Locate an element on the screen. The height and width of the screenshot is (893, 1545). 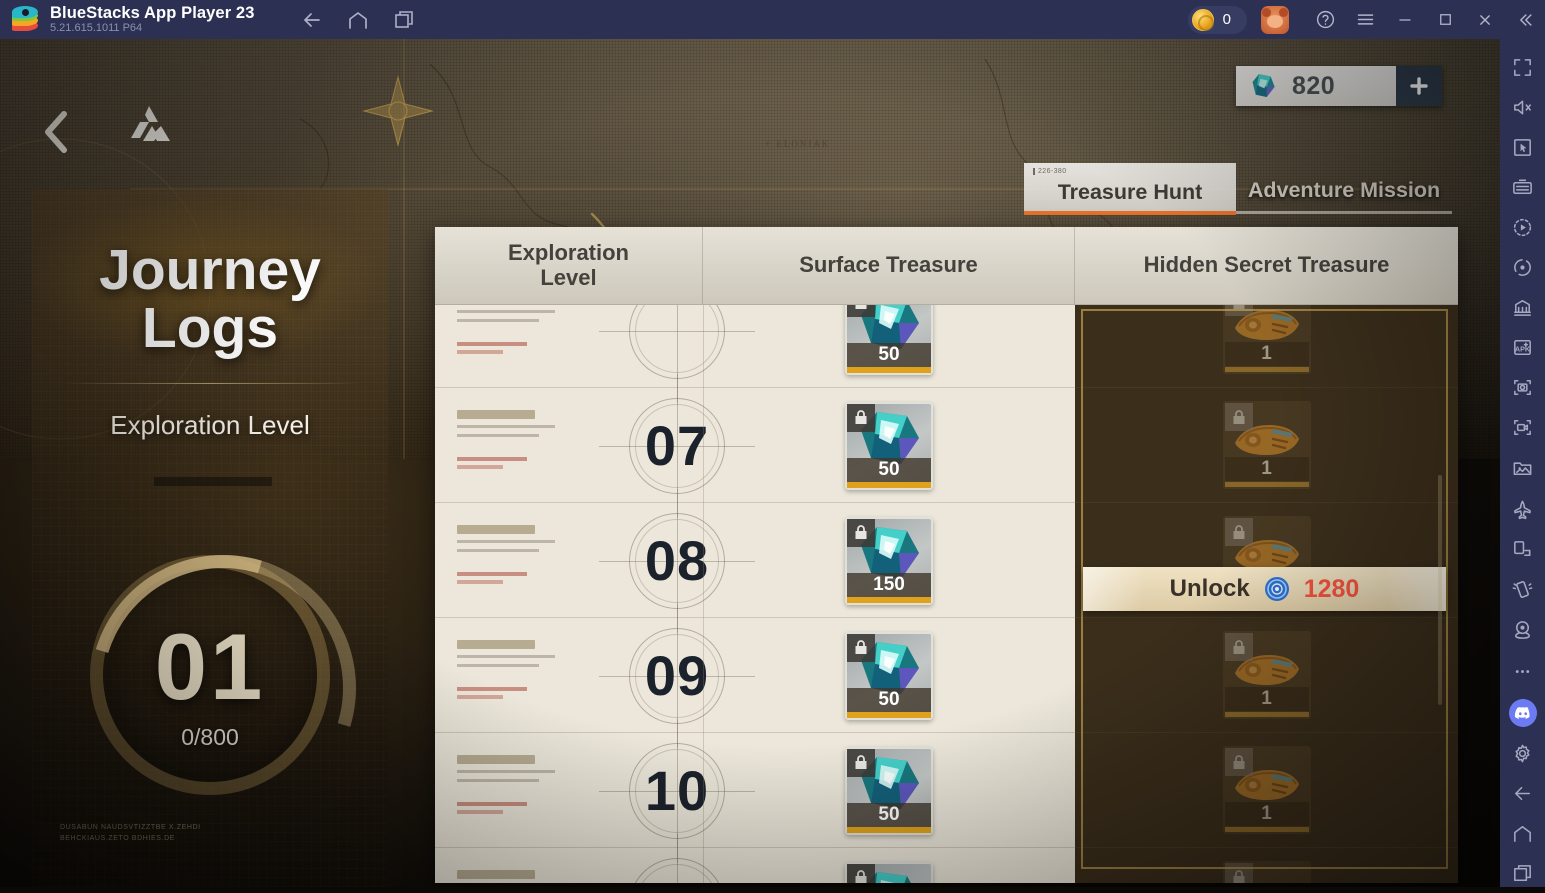
exploration-level-number: 10 is located at coordinates (677, 790).